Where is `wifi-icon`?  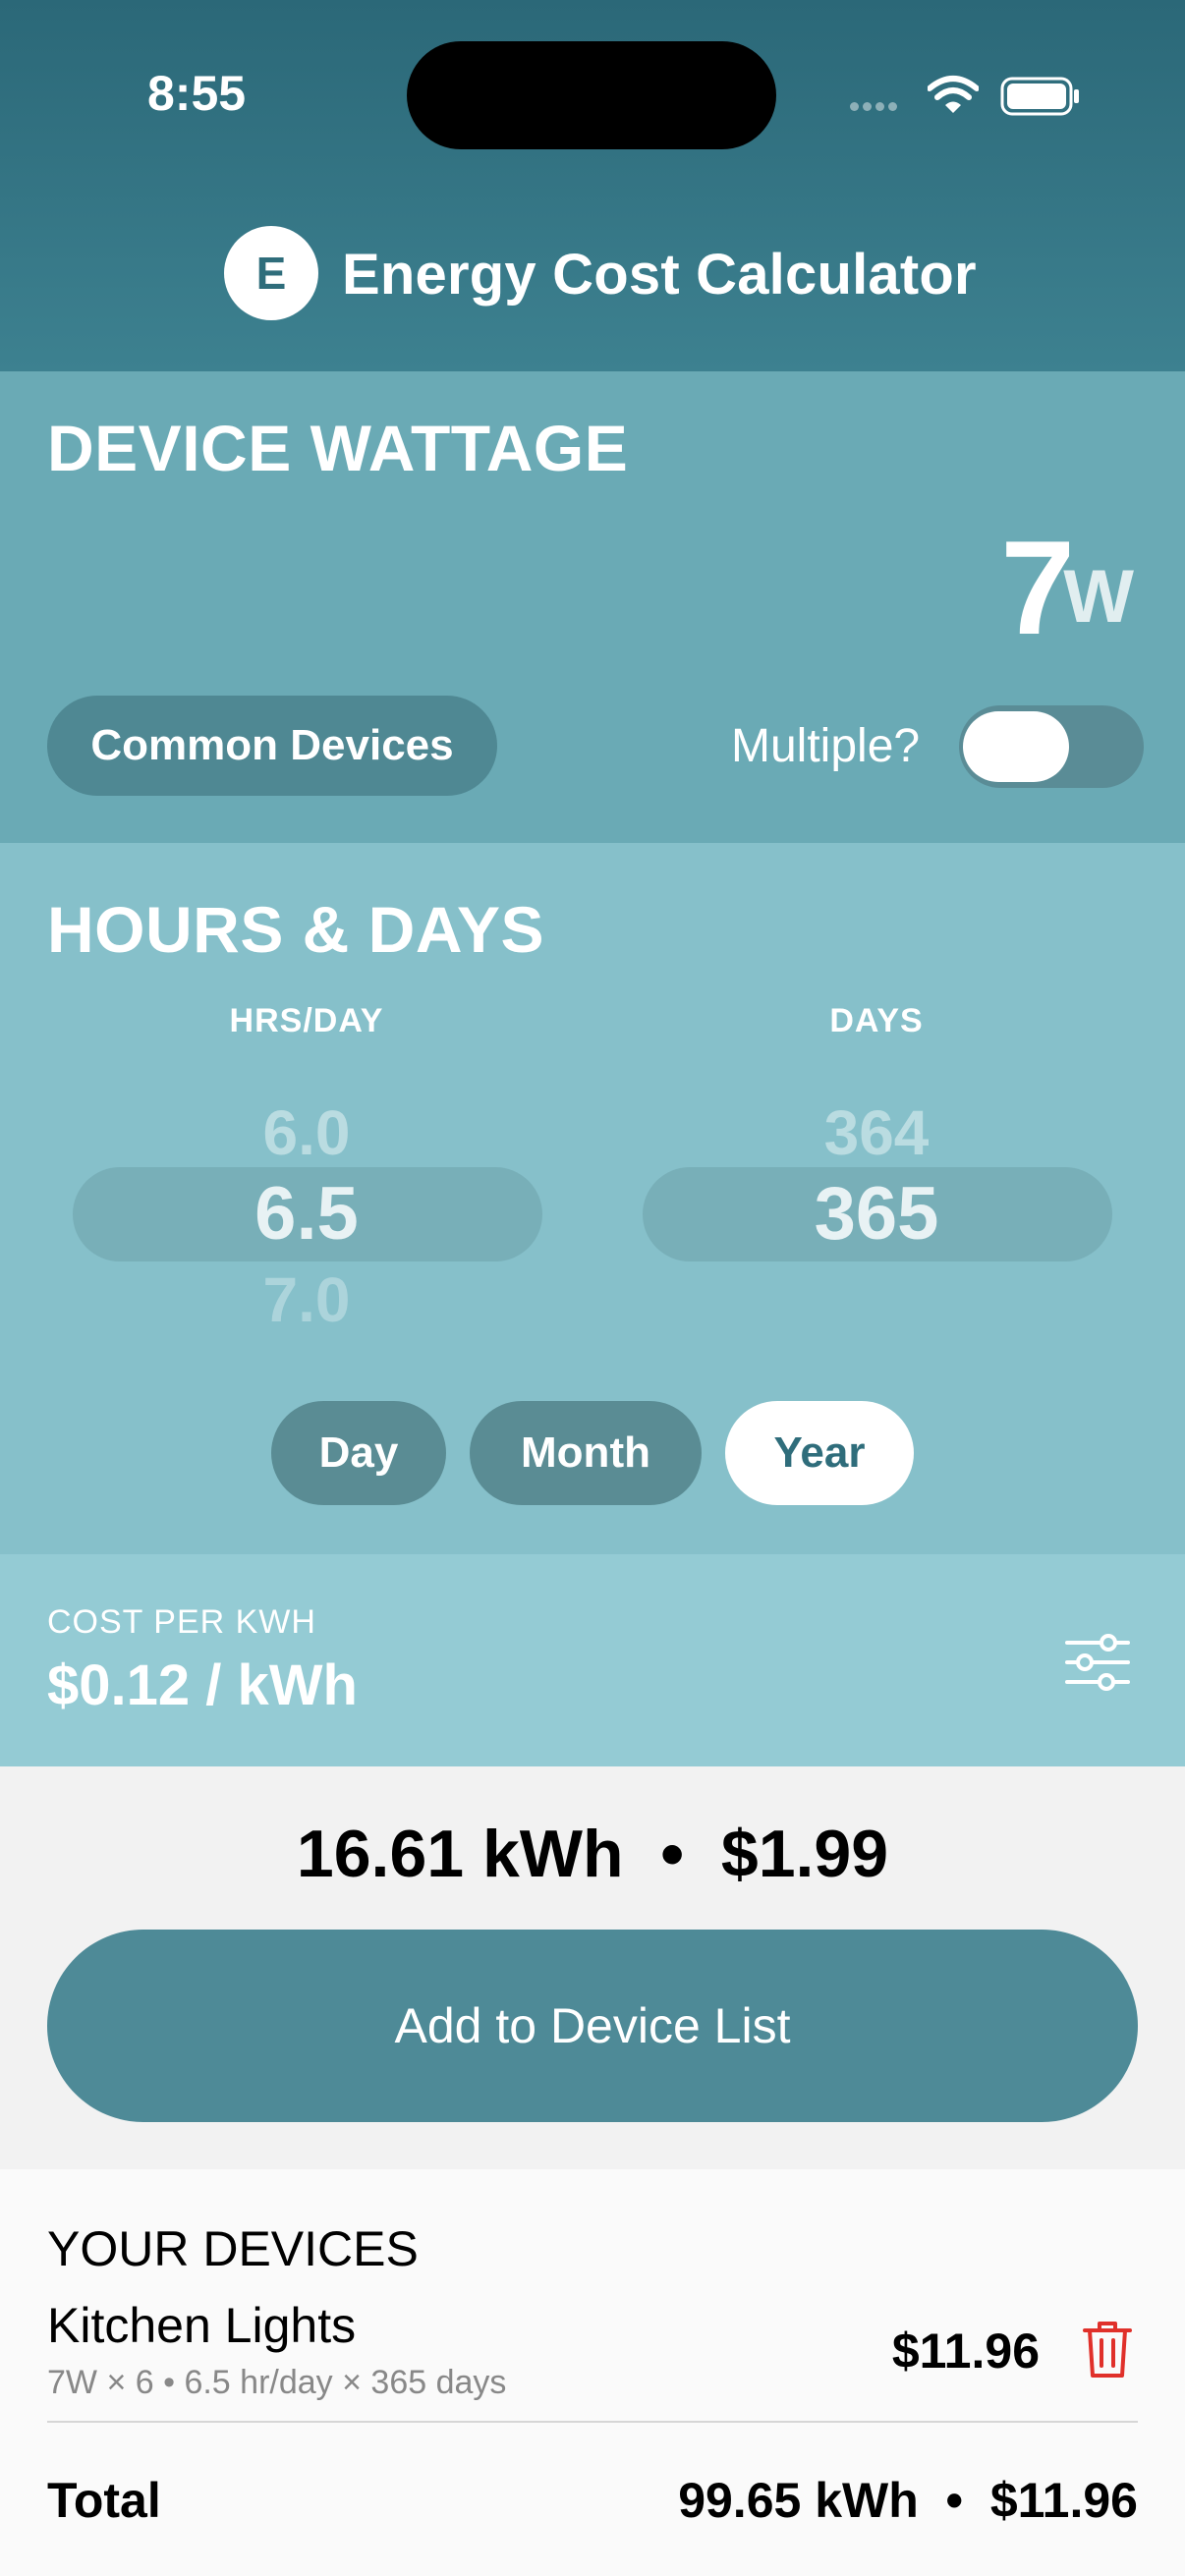 wifi-icon is located at coordinates (954, 94).